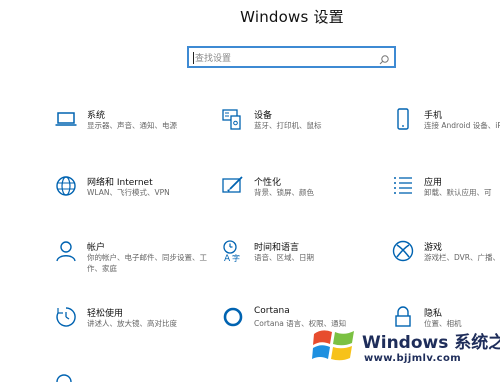 The width and height of the screenshot is (500, 387). I want to click on tile-ease-of-access: 轻松使用 讲述人、放大镜、高对比度, so click(135, 326).